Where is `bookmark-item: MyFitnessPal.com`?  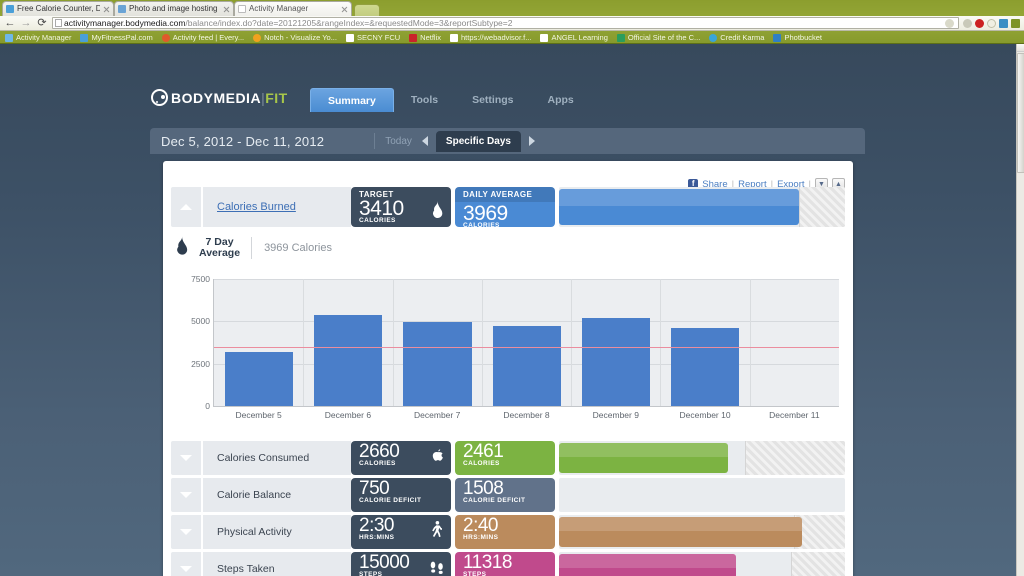
bookmark-item: MyFitnessPal.com is located at coordinates (116, 37).